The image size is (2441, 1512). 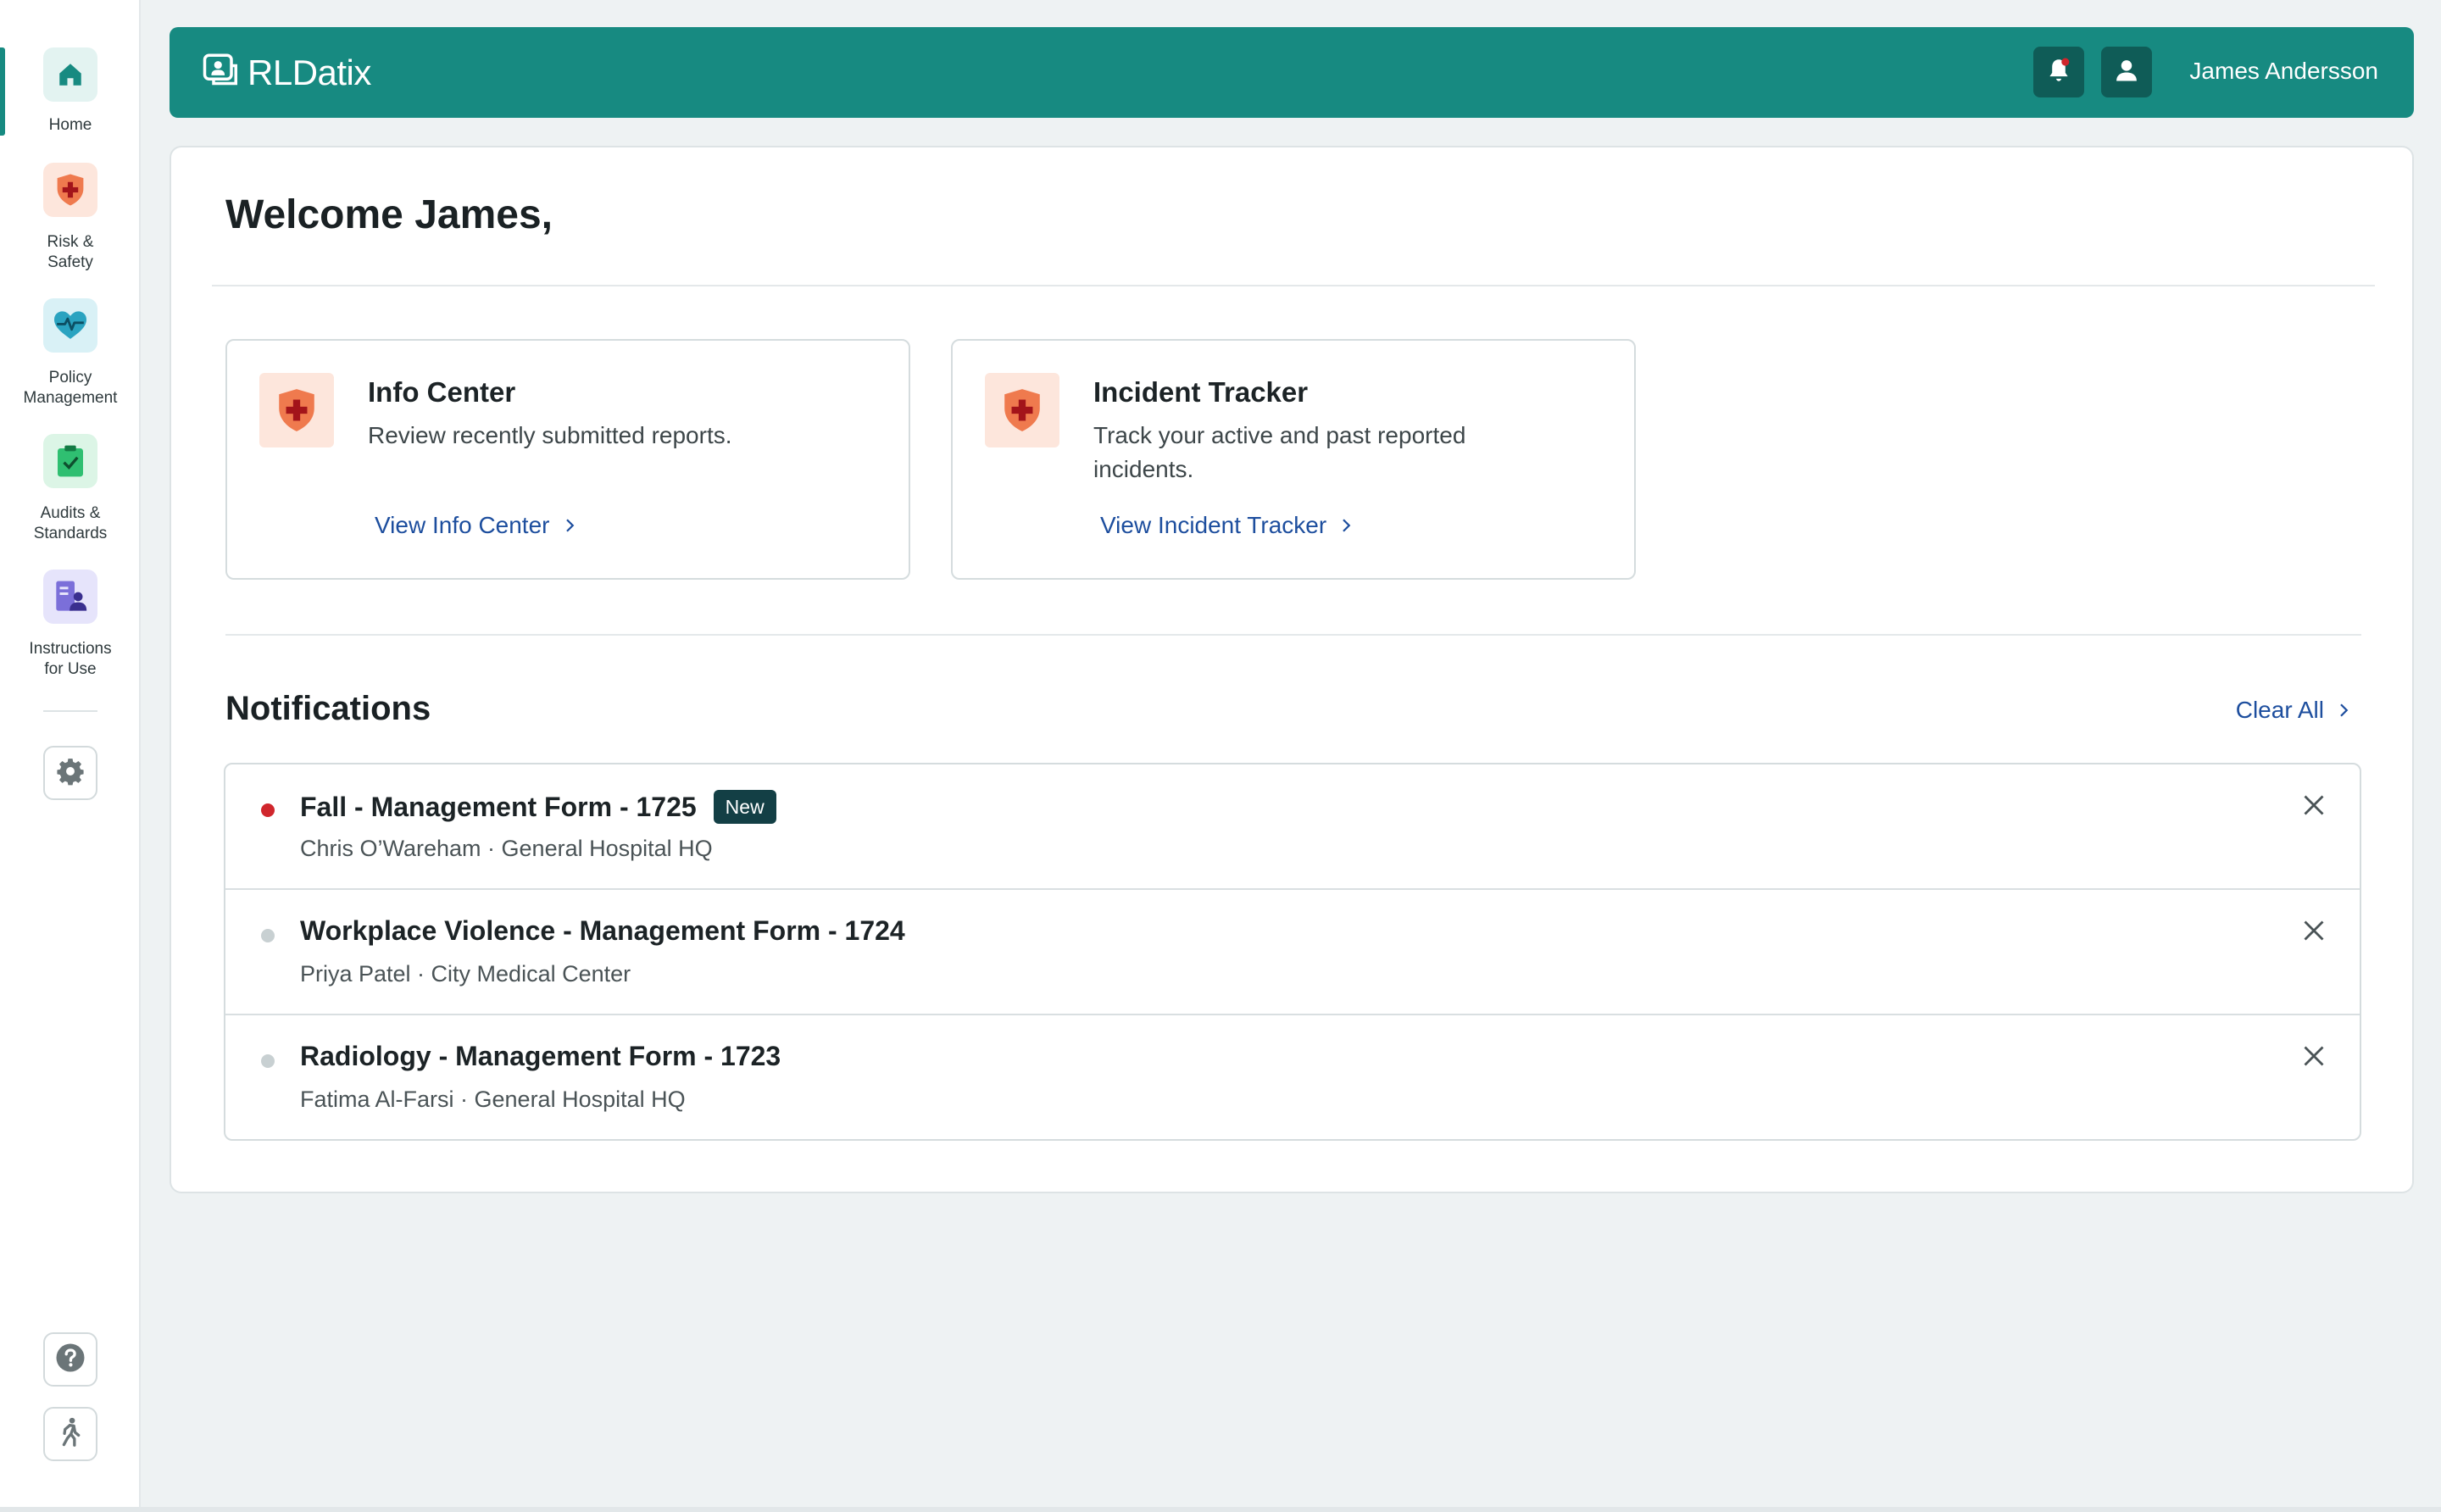 I want to click on notification-title-row: Fall - Management Form - 1725 New, so click(x=538, y=807).